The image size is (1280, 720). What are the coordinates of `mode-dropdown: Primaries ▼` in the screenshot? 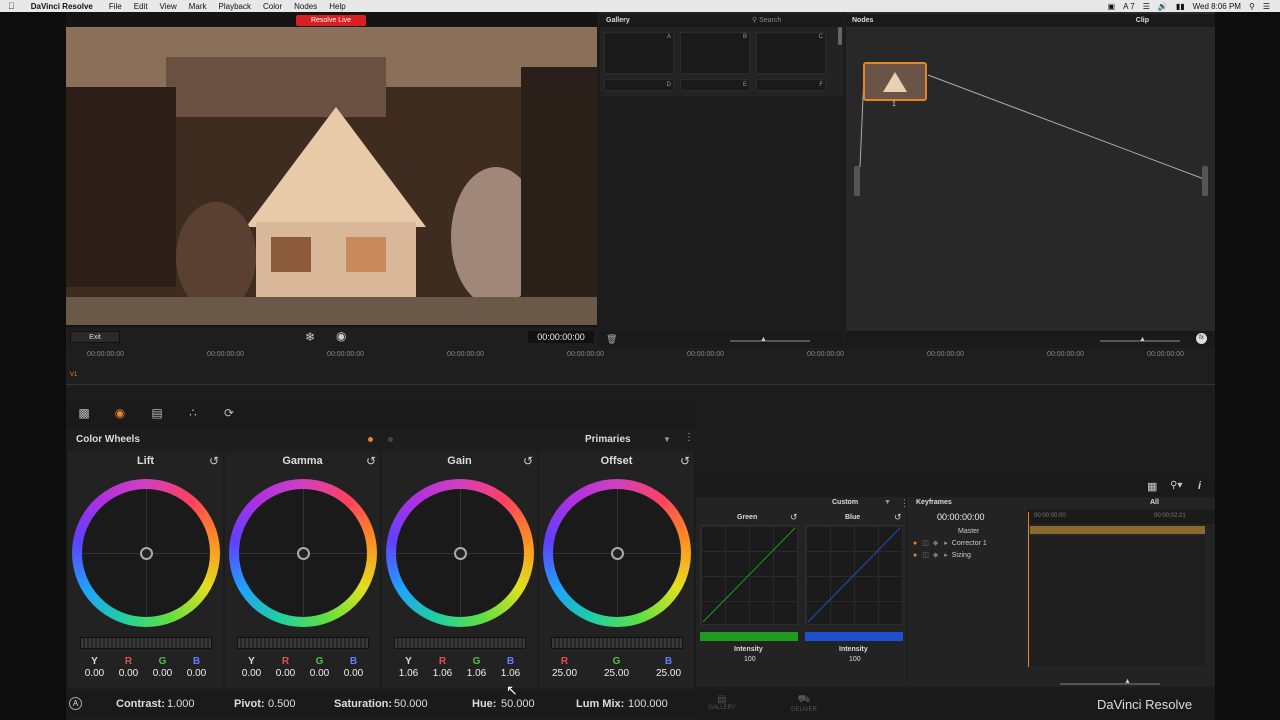 It's located at (630, 439).